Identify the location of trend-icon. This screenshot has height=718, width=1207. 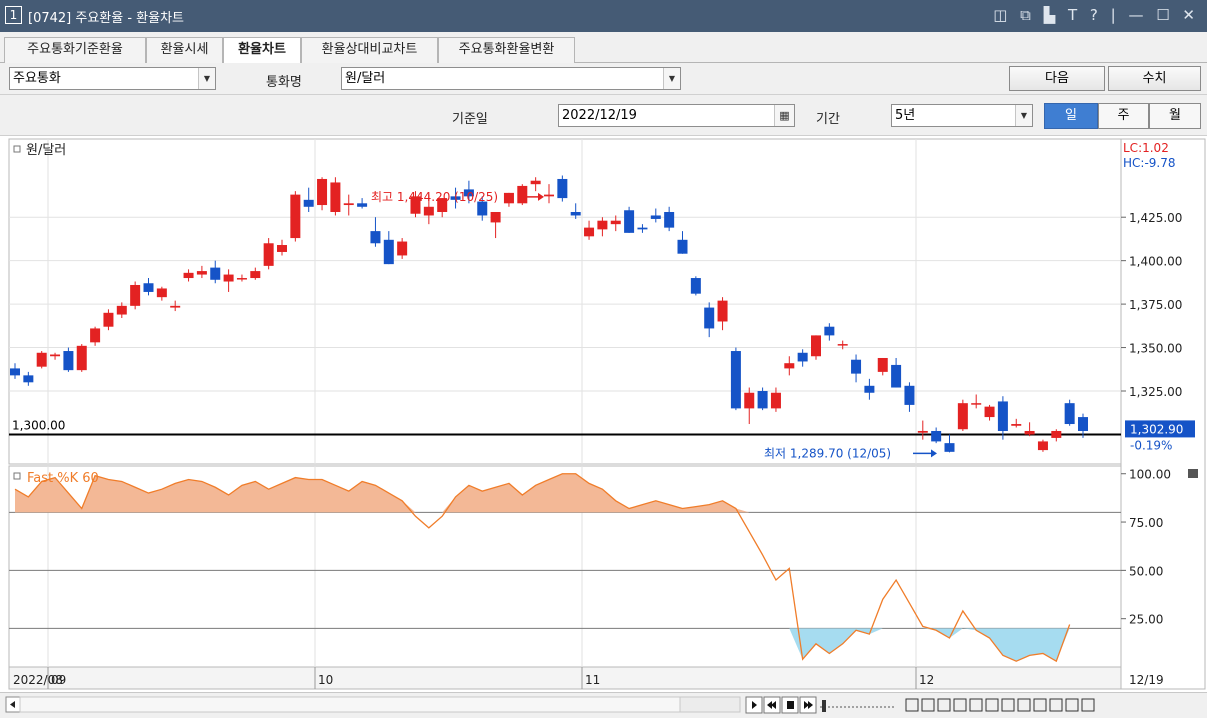
(976, 705).